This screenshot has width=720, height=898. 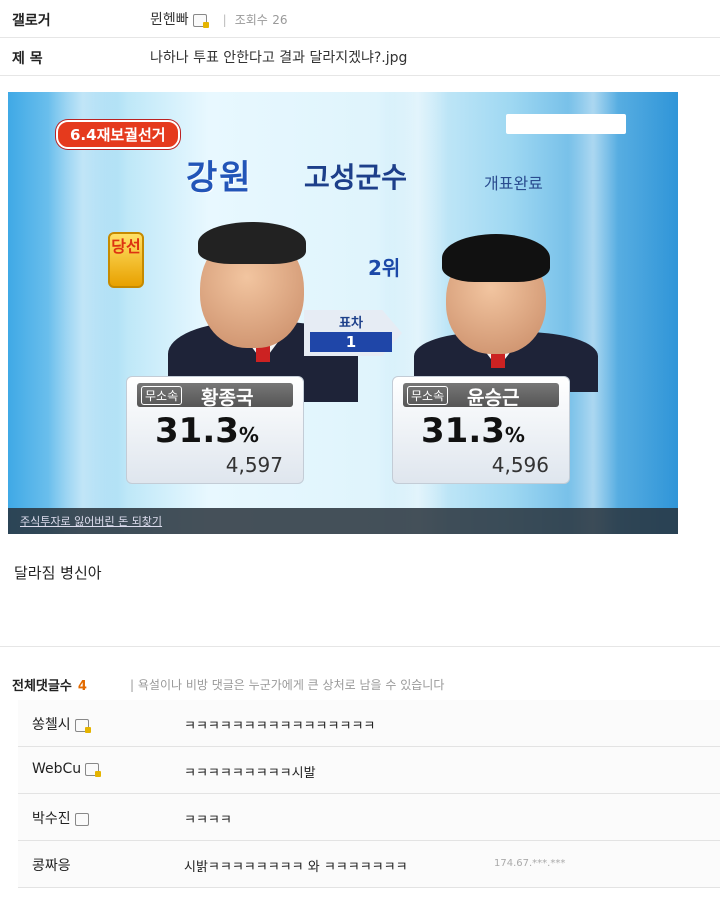 I want to click on diff-label: 표차, so click(x=351, y=323).